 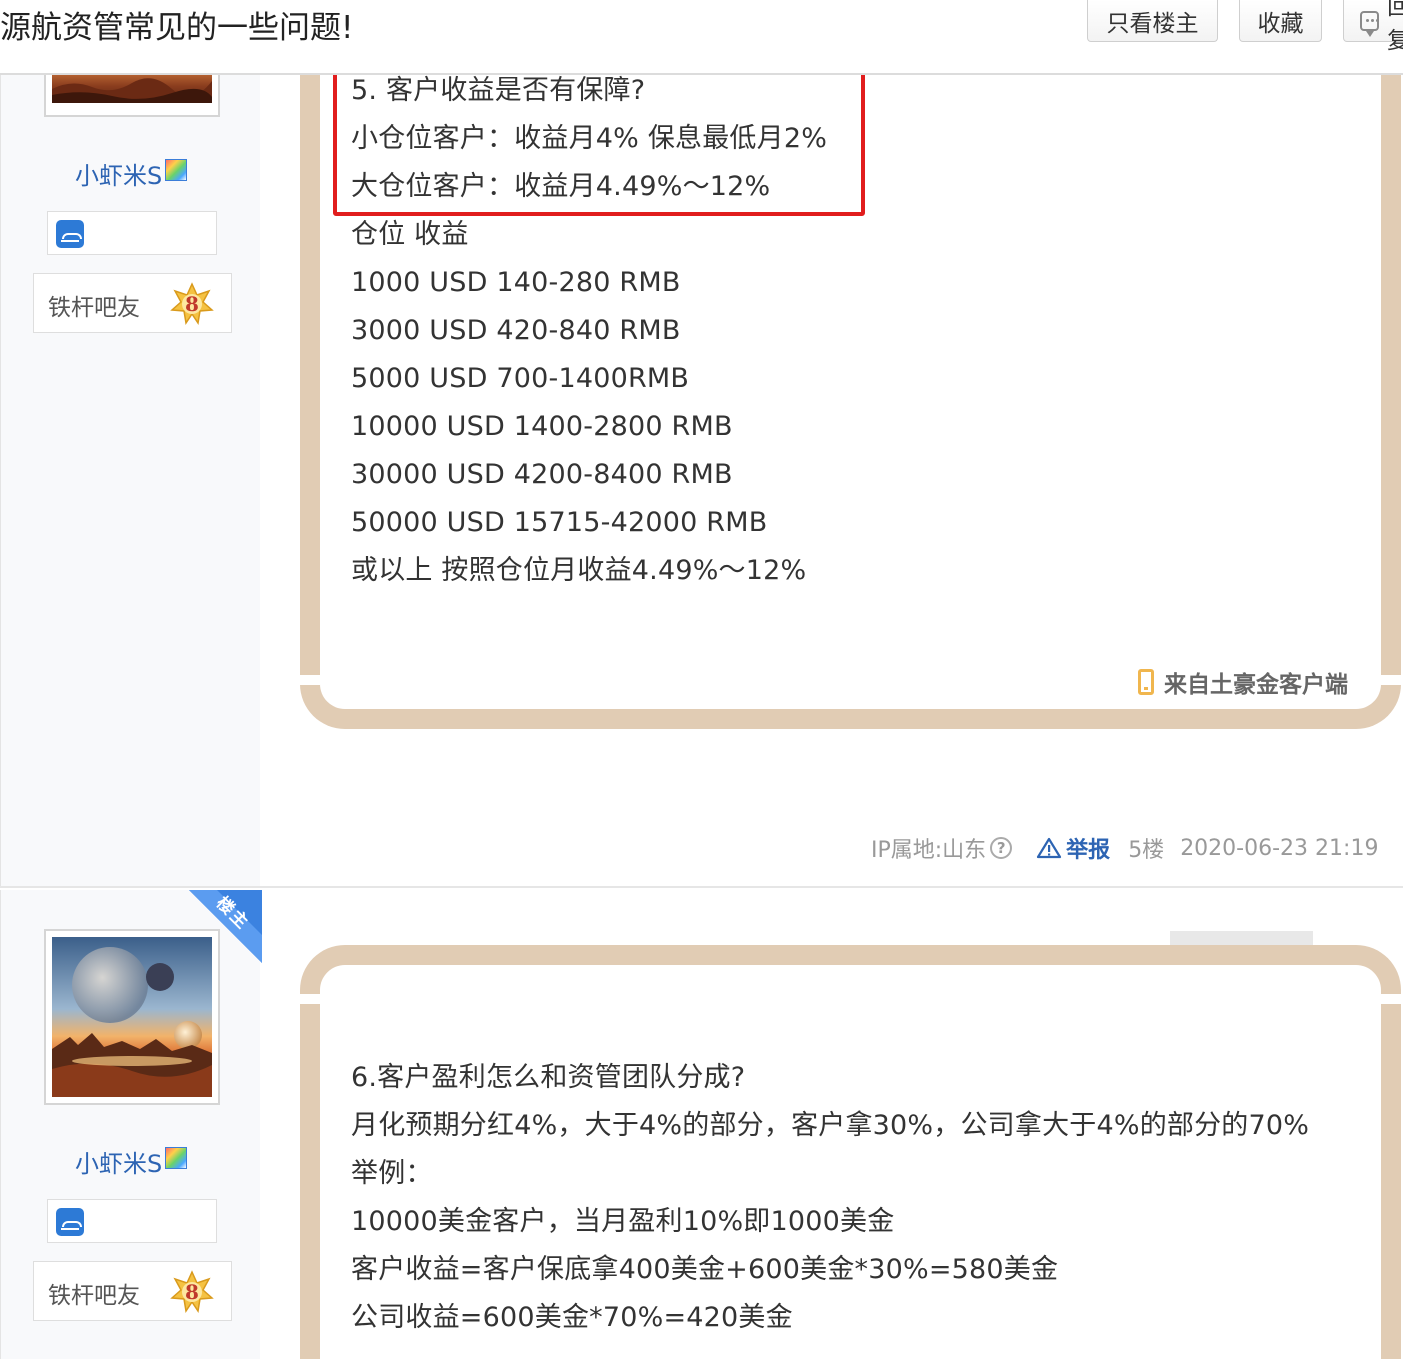 I want to click on reply-label: 回复, so click(x=1395, y=27).